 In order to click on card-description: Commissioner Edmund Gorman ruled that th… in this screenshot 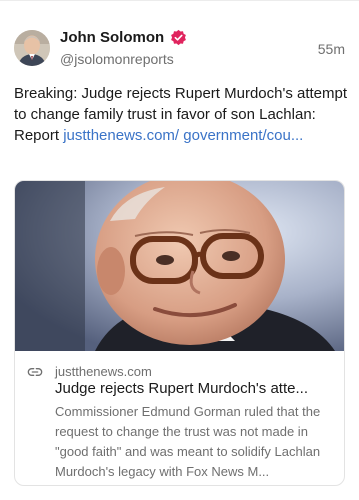, I will do `click(188, 441)`.